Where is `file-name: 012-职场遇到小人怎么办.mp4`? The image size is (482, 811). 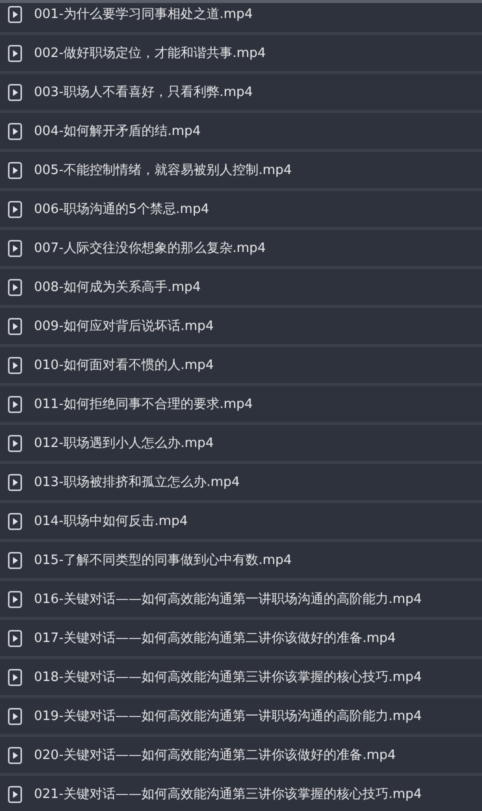
file-name: 012-职场遇到小人怎么办.mp4 is located at coordinates (124, 443).